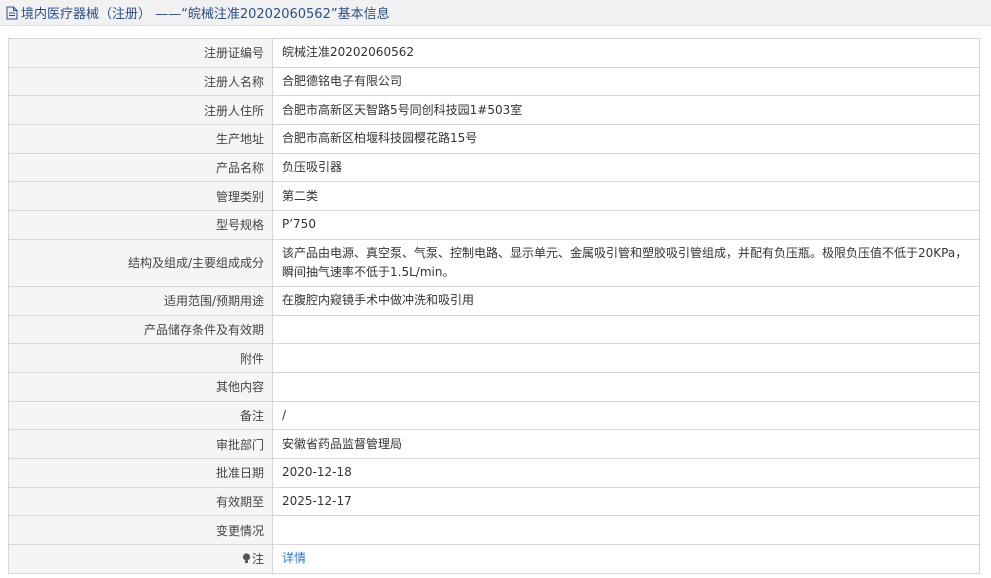 The width and height of the screenshot is (991, 578). Describe the element at coordinates (140, 81) in the screenshot. I see `row-label: 注册人名称` at that location.